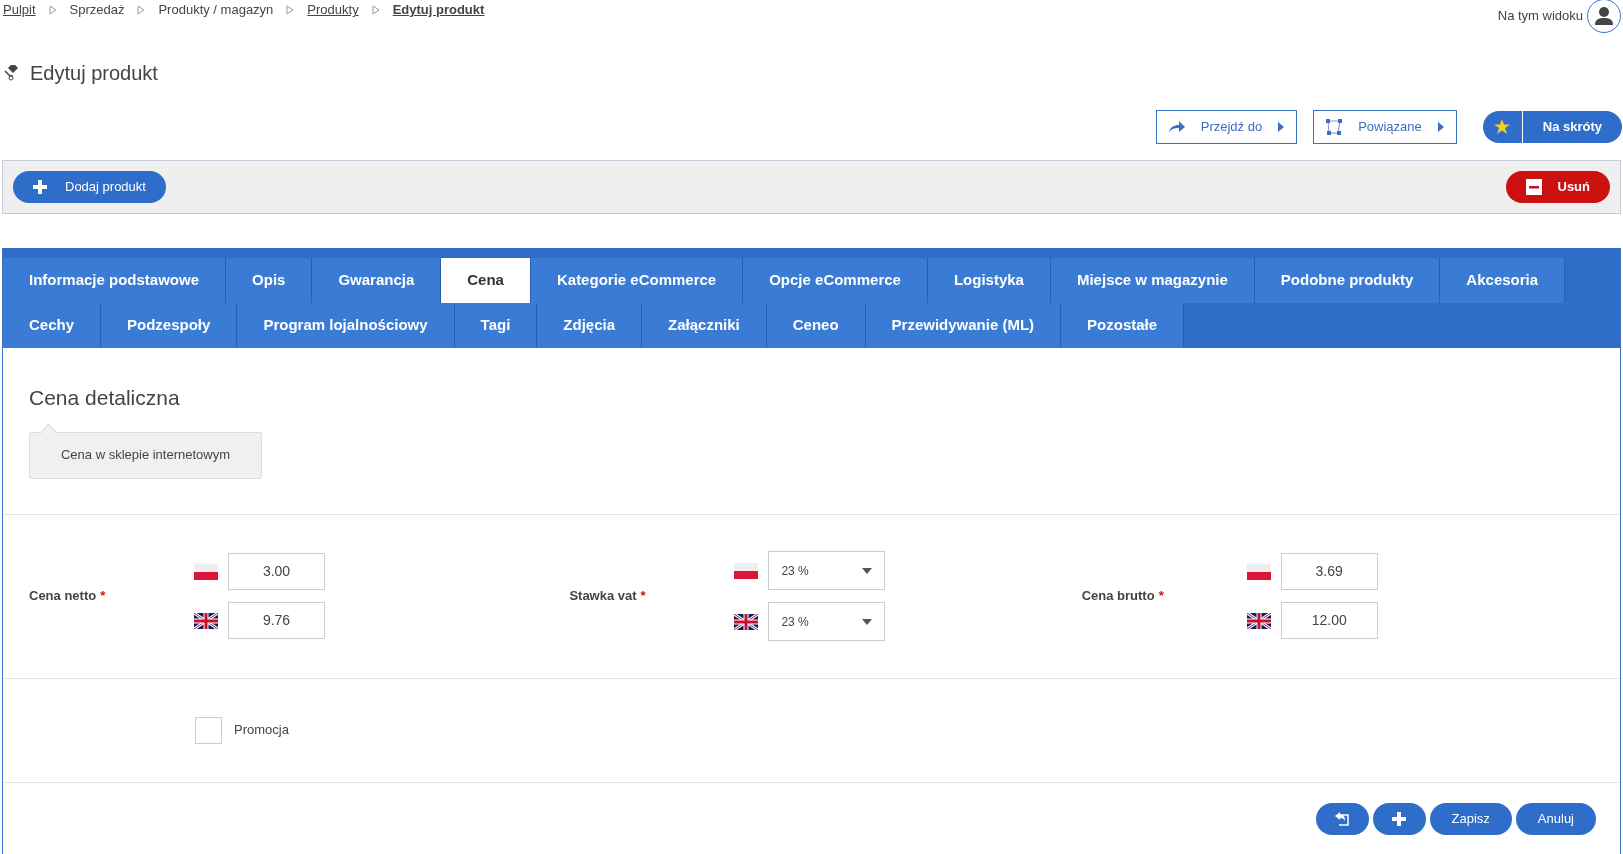  What do you see at coordinates (1118, 596) in the screenshot?
I see `field-label: Cena brutto` at bounding box center [1118, 596].